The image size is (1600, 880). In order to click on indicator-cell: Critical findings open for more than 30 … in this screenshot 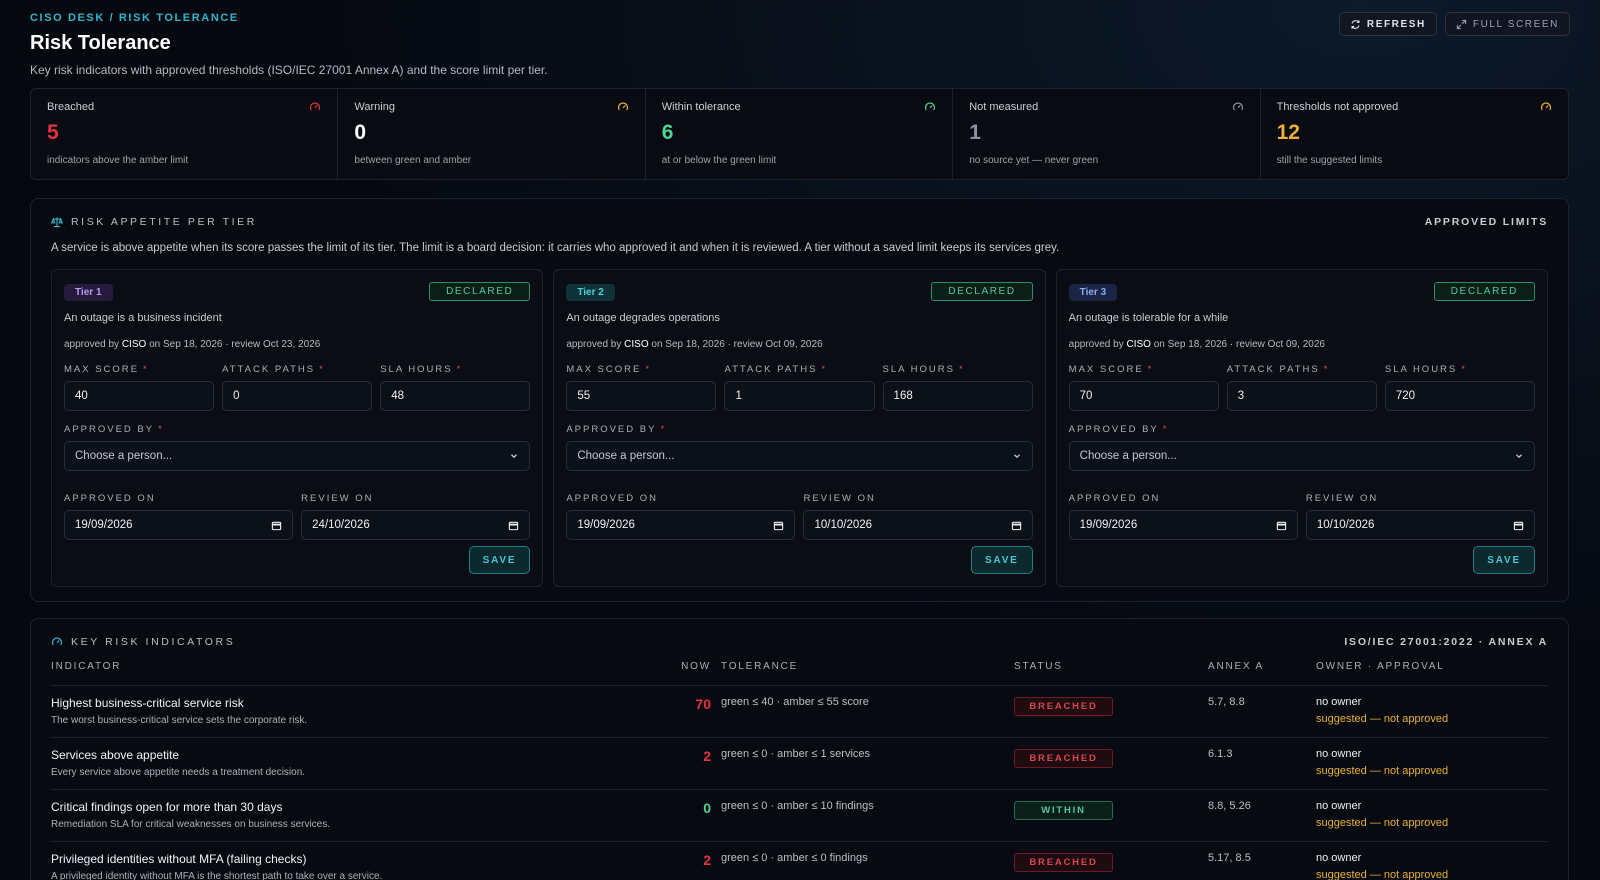, I will do `click(356, 815)`.